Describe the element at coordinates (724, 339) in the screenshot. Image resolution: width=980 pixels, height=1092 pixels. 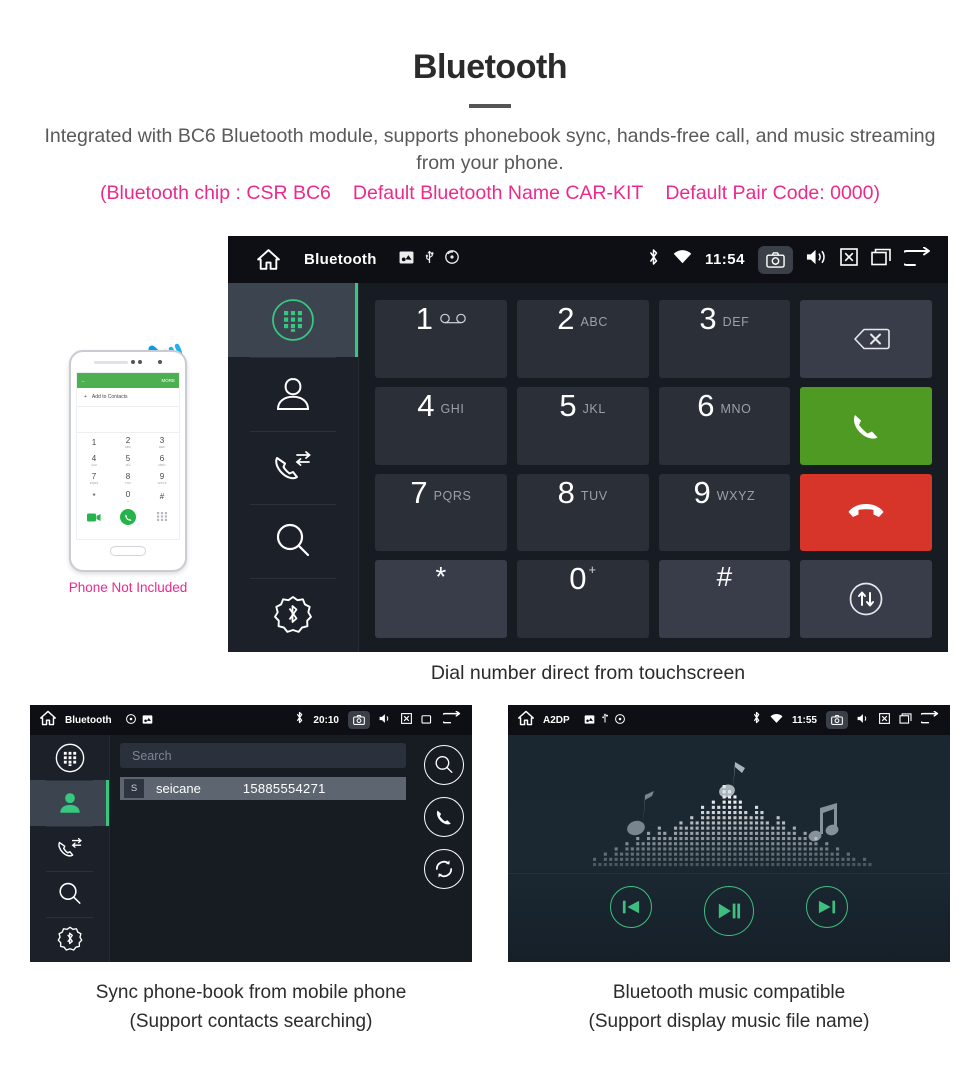
I see `key-3: 3 DEF` at that location.